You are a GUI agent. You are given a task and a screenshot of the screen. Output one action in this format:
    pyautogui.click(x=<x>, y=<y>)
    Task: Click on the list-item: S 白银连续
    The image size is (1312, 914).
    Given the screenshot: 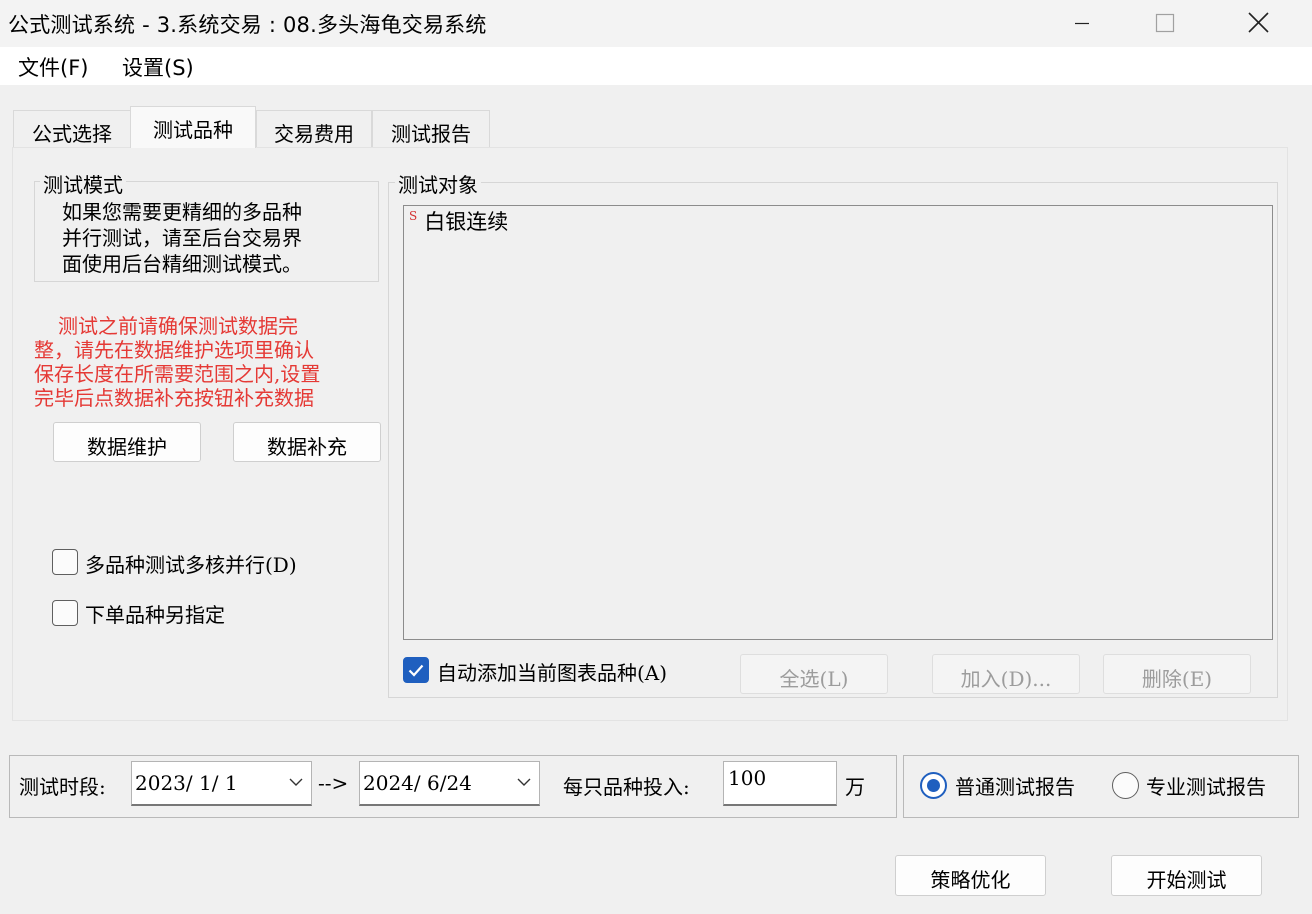 What is the action you would take?
    pyautogui.click(x=458, y=221)
    